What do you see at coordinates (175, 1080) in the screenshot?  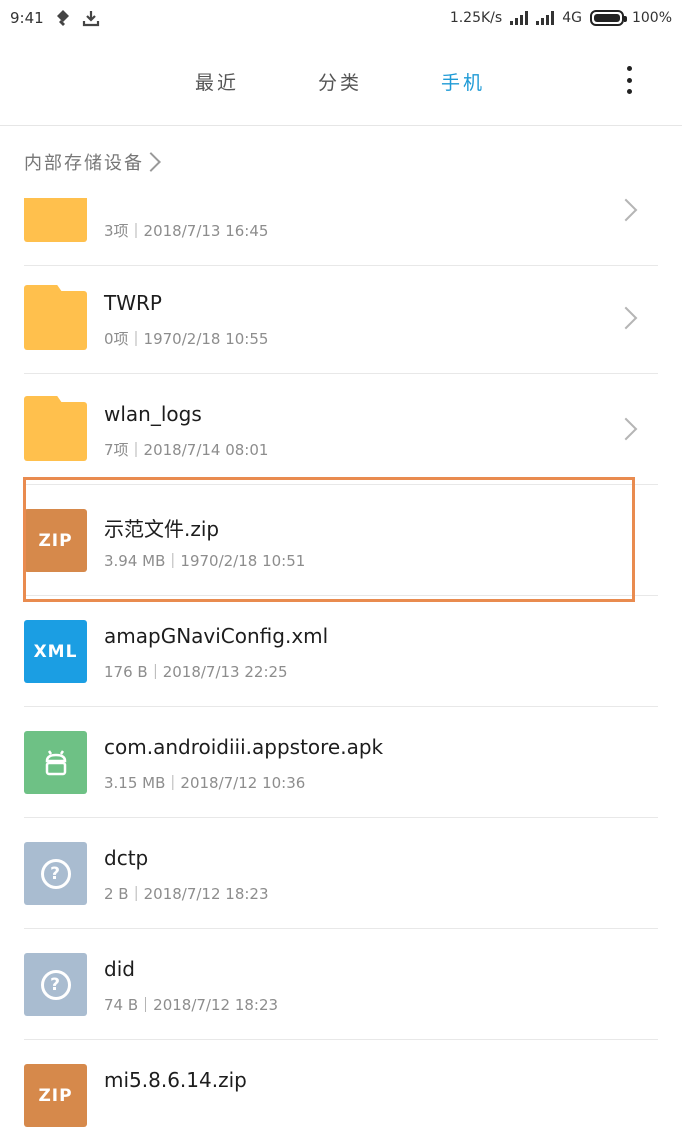 I see `file-name: mi5.8.6.14.zip` at bounding box center [175, 1080].